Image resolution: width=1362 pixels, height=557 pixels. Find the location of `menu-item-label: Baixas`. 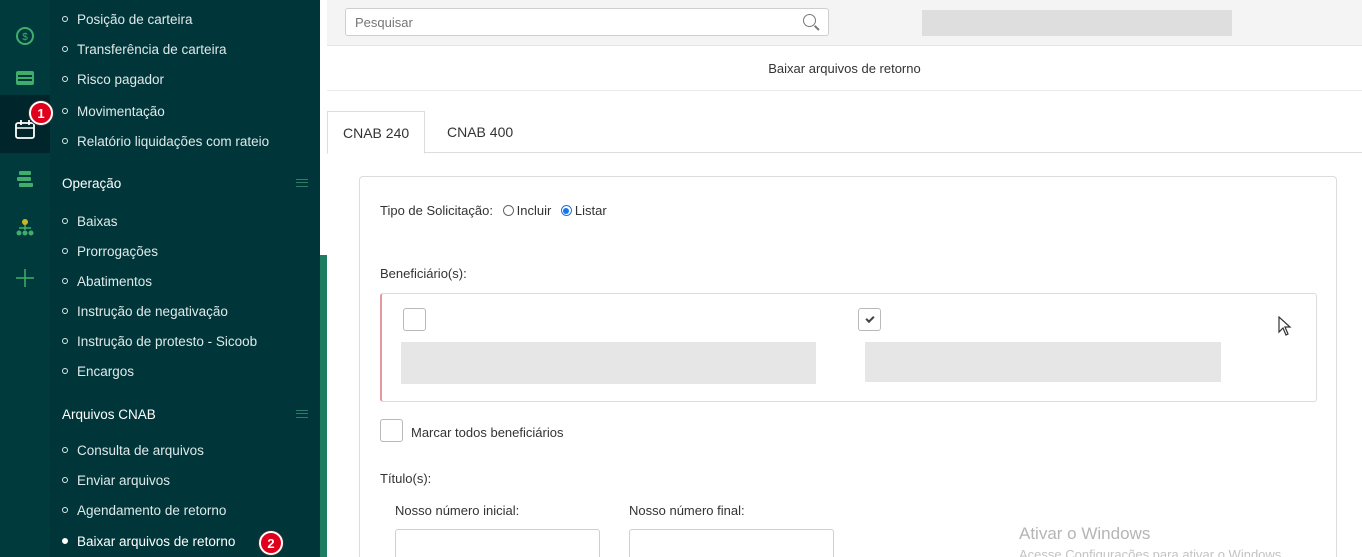

menu-item-label: Baixas is located at coordinates (97, 221).